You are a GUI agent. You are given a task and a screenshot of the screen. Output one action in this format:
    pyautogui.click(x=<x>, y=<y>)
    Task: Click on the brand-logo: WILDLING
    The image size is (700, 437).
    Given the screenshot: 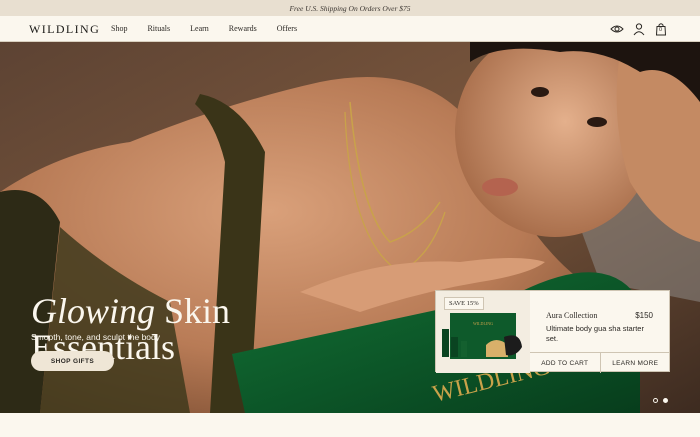 What is the action you would take?
    pyautogui.click(x=64, y=29)
    